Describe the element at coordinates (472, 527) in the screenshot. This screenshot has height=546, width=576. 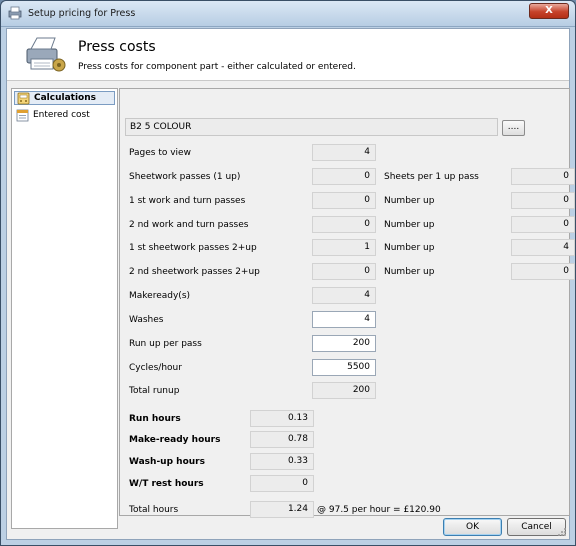
I see `ok-button: OK` at that location.